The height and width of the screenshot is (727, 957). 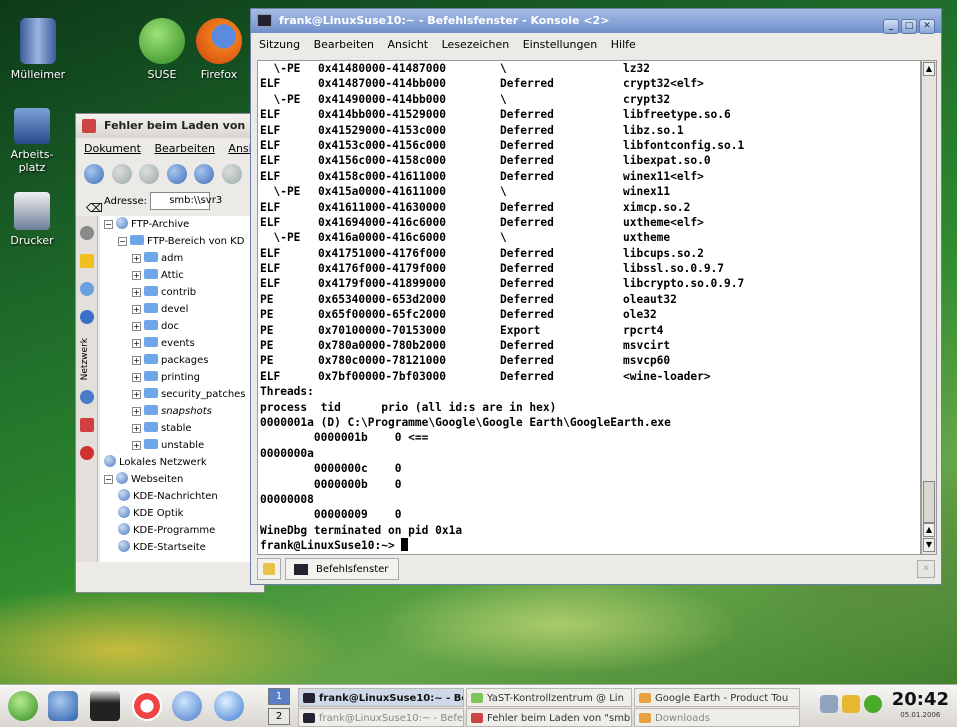 I want to click on taskbar-task: Google Earth - Product Tou, so click(x=717, y=697).